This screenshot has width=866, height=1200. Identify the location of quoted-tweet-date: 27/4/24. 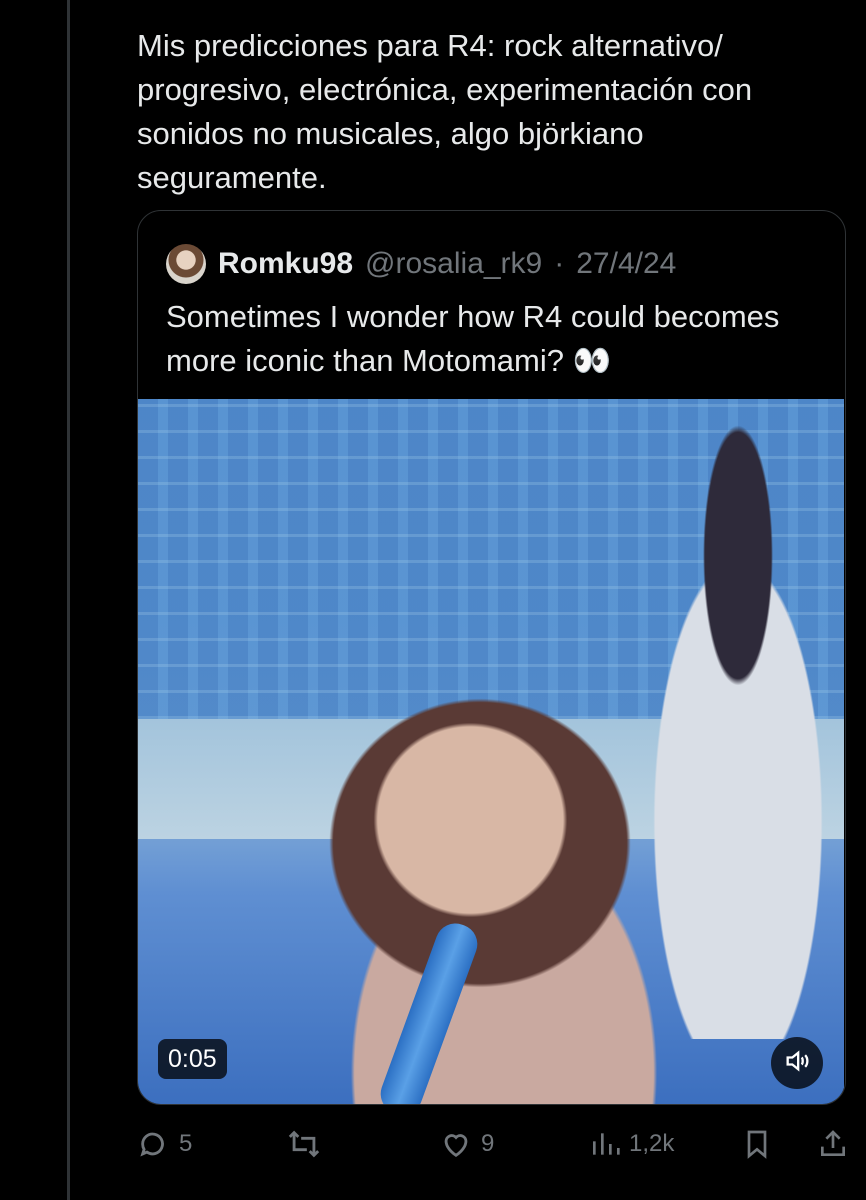
(626, 264).